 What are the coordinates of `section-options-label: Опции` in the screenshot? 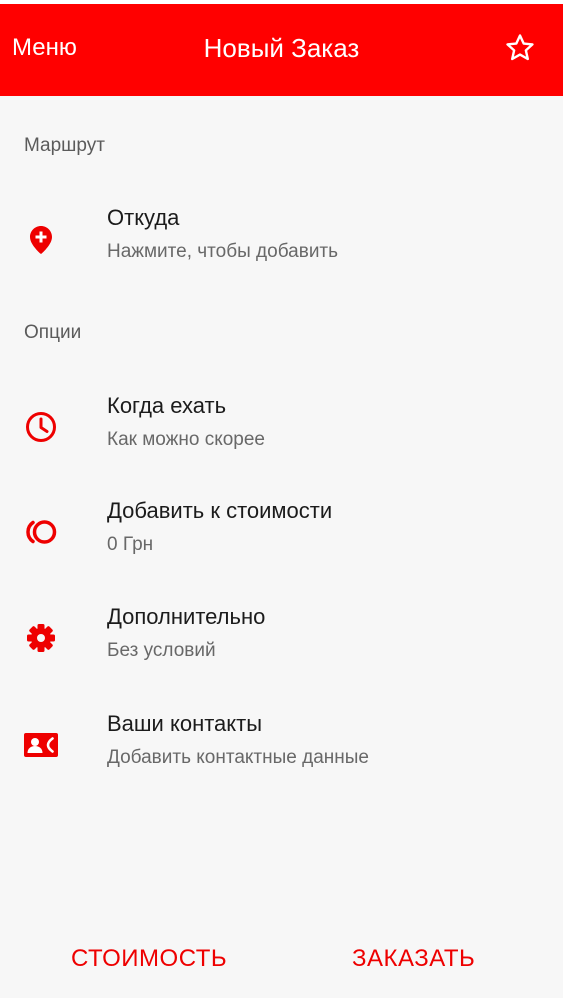 It's located at (53, 332).